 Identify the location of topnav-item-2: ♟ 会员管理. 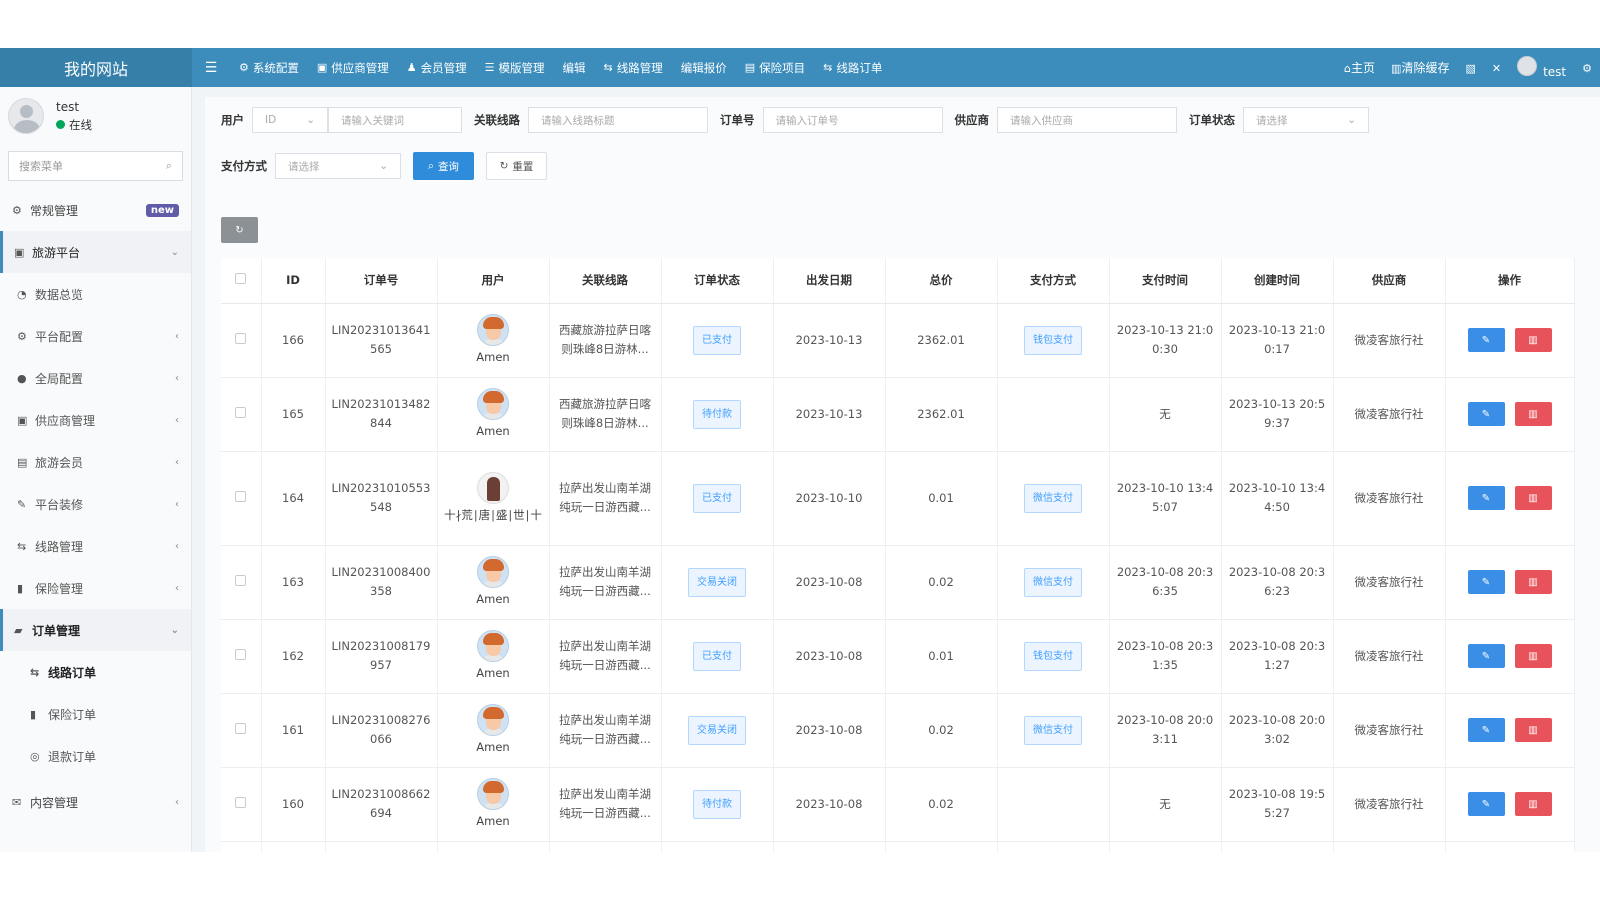
(437, 67).